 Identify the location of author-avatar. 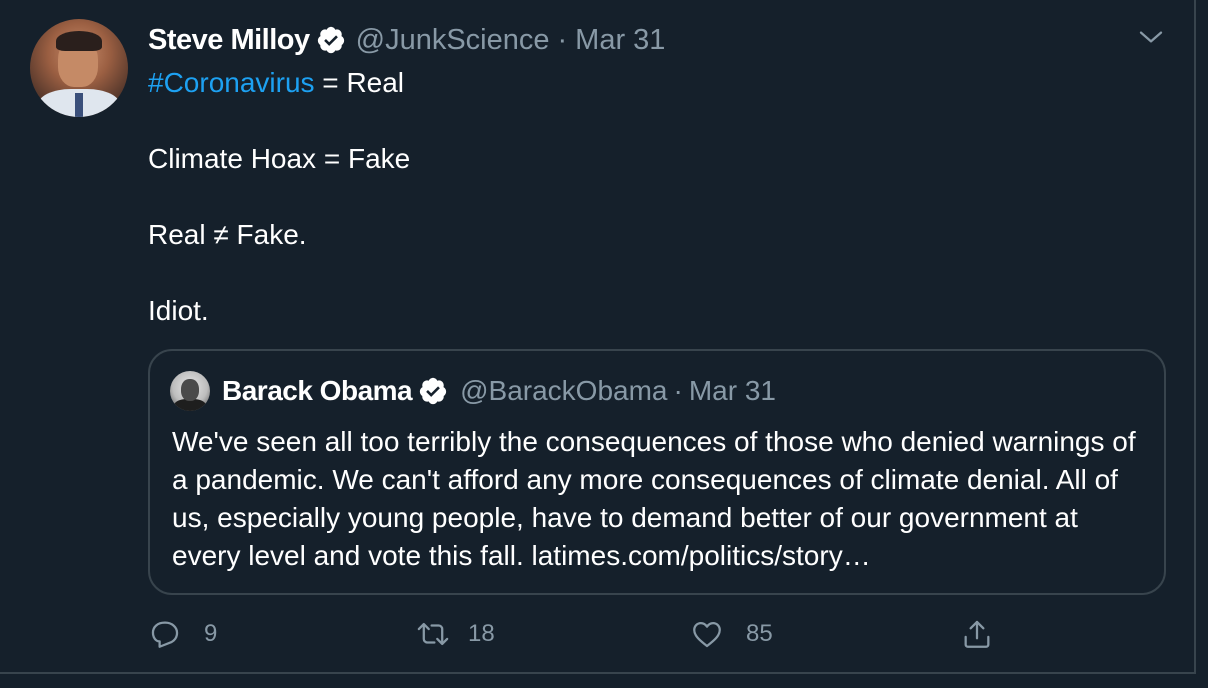
(79, 68).